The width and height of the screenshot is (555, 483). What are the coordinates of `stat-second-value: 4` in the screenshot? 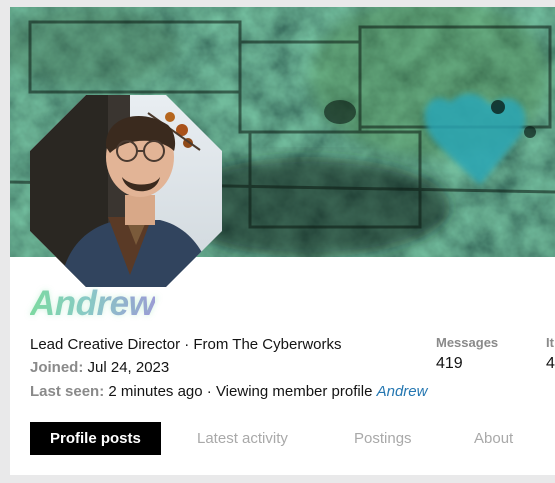 It's located at (550, 363).